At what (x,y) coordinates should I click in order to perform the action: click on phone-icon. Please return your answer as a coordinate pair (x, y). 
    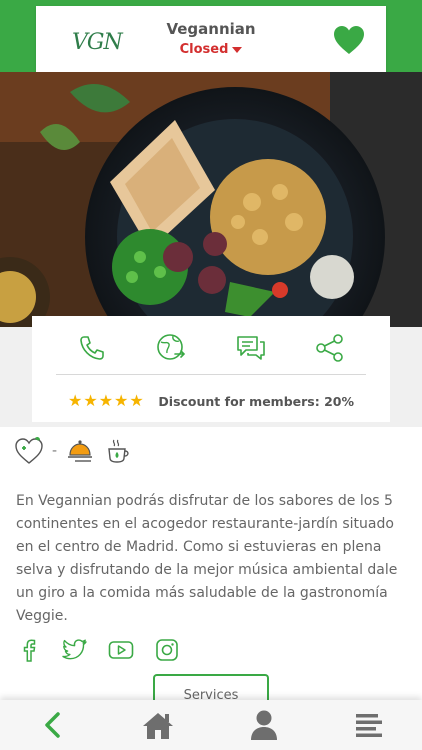
    Looking at the image, I should click on (91, 348).